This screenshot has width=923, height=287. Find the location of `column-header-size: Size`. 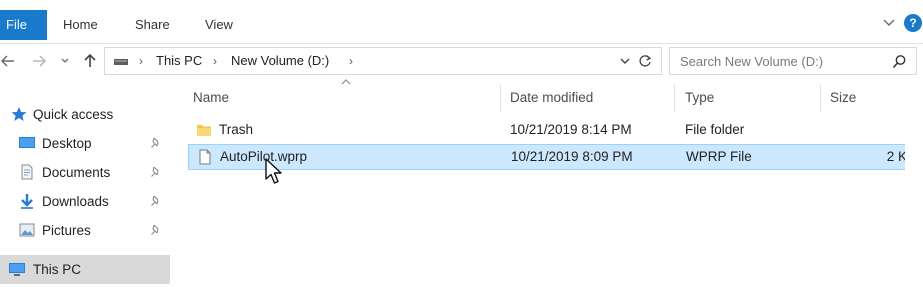

column-header-size: Size is located at coordinates (843, 98).